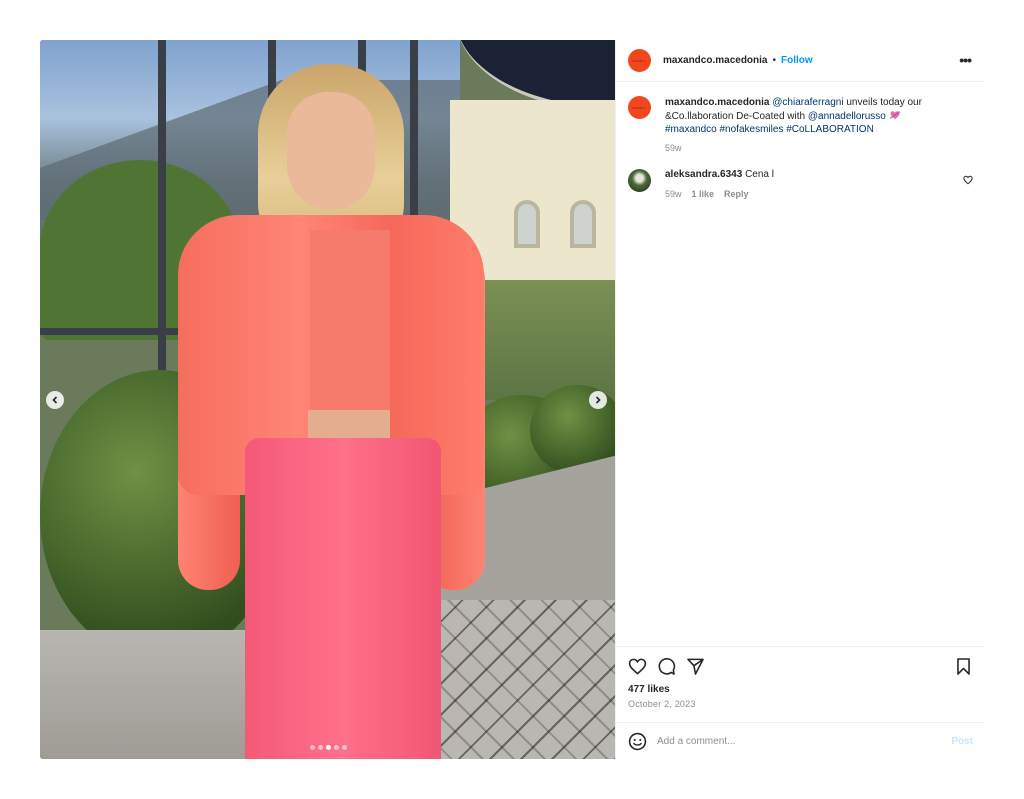 The width and height of the screenshot is (1024, 799). I want to click on chevron-right-icon, so click(598, 400).